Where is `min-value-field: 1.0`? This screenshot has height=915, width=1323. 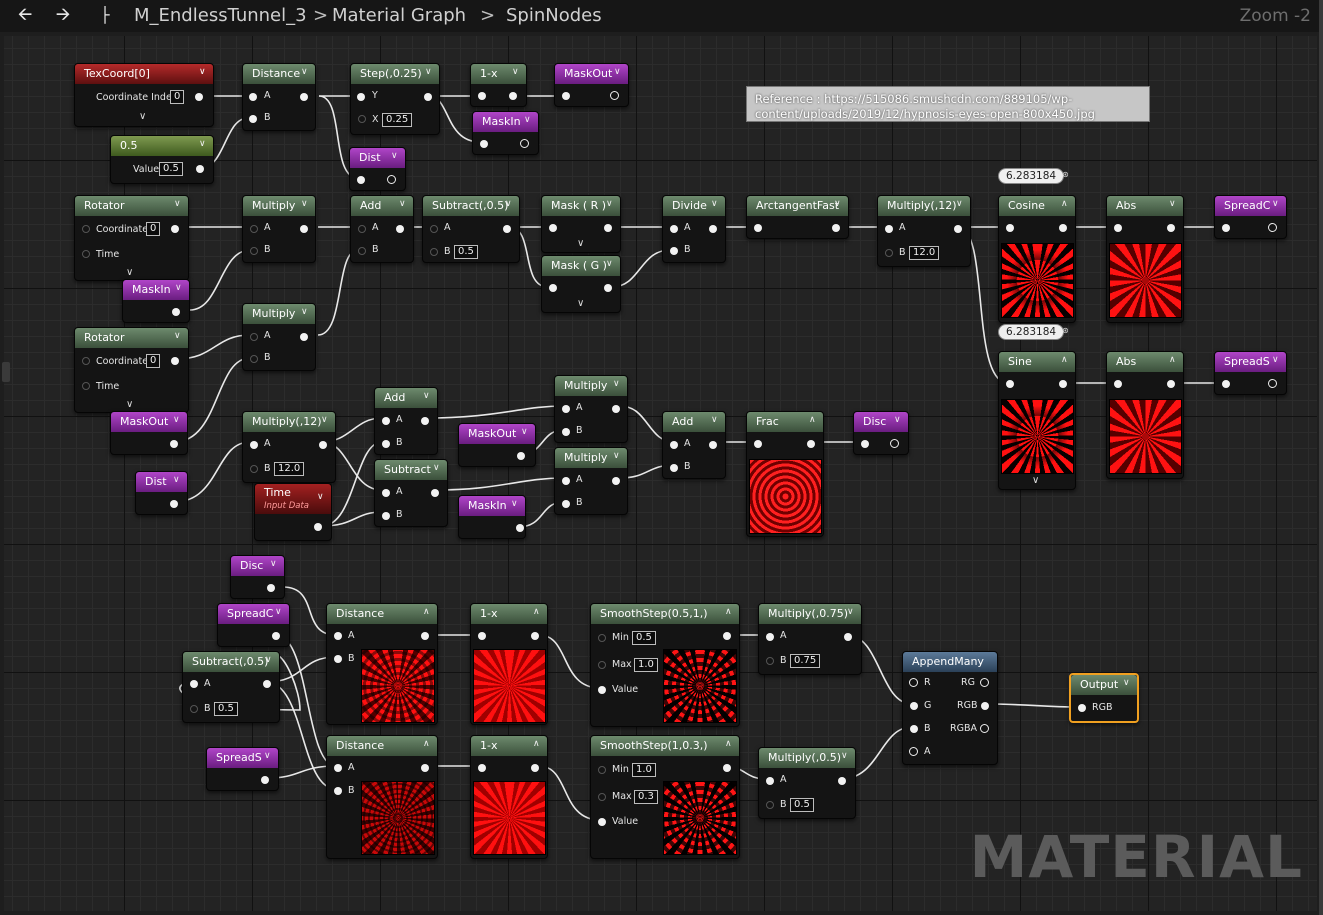 min-value-field: 1.0 is located at coordinates (644, 770).